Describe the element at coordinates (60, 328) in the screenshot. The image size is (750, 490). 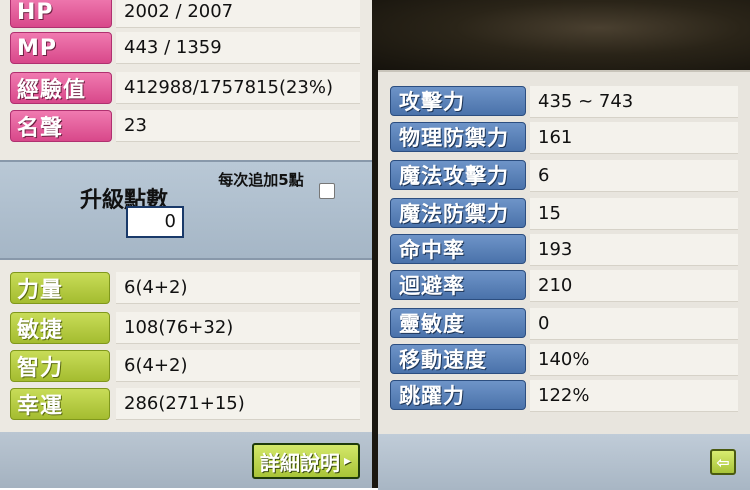
I see `dex-label: 敏捷` at that location.